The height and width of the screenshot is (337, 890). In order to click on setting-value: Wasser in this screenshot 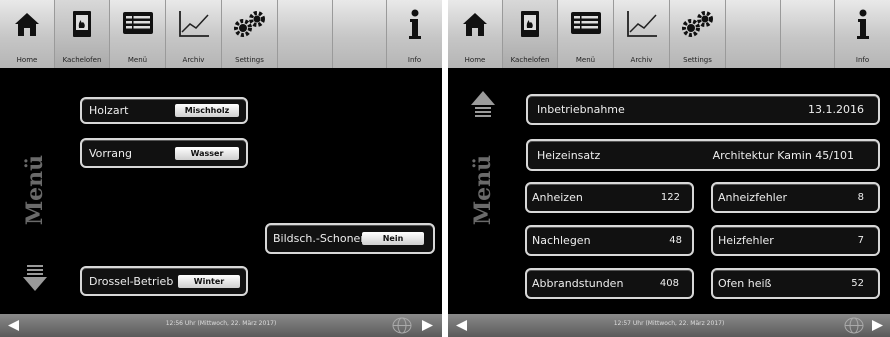, I will do `click(207, 153)`.